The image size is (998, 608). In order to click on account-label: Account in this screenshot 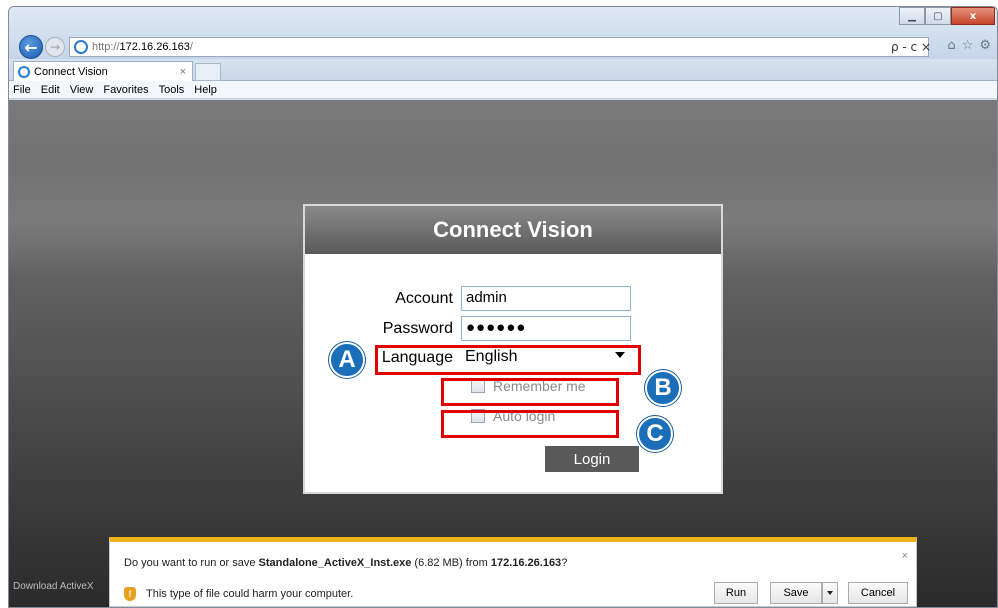, I will do `click(424, 298)`.